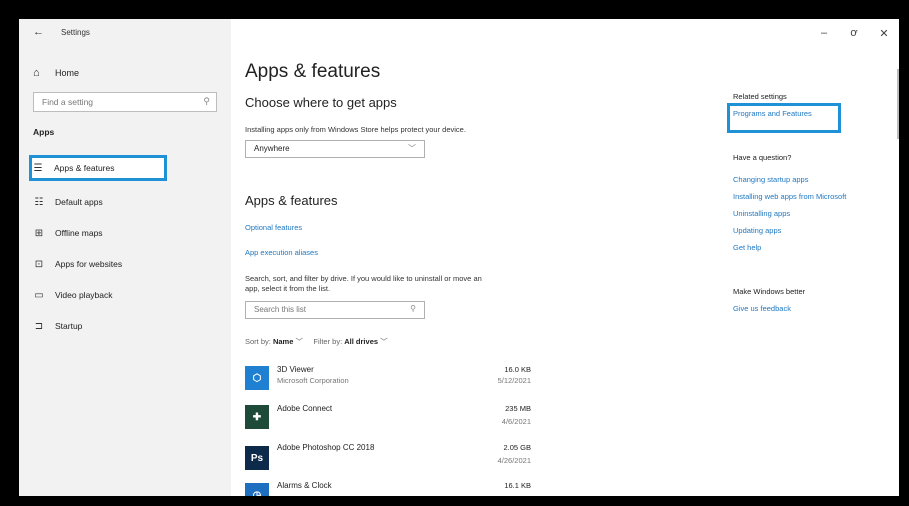 The height and width of the screenshot is (506, 909). What do you see at coordinates (898, 104) in the screenshot?
I see `scrollbar-thumb` at bounding box center [898, 104].